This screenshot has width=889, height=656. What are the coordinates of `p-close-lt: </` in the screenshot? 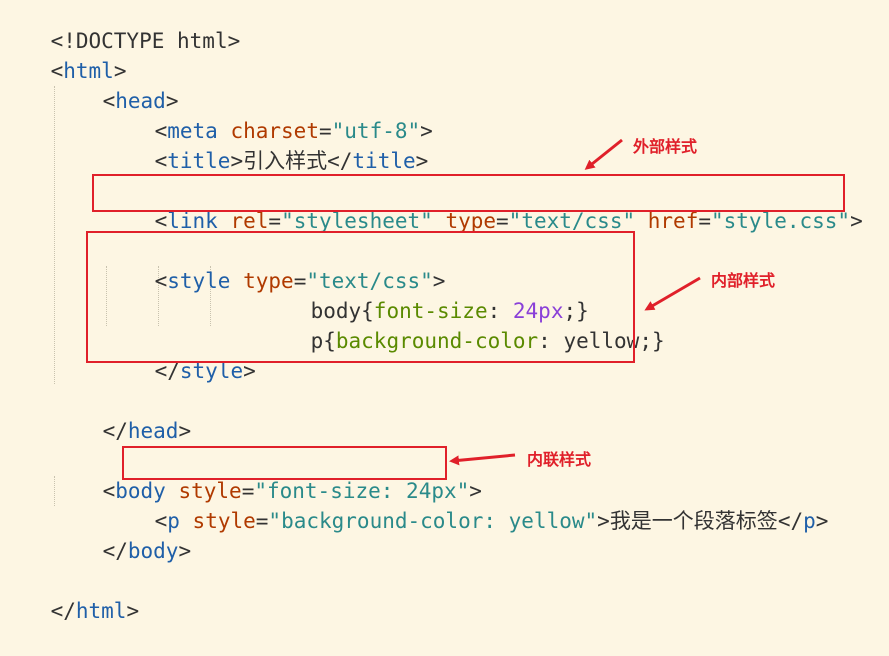 It's located at (790, 521).